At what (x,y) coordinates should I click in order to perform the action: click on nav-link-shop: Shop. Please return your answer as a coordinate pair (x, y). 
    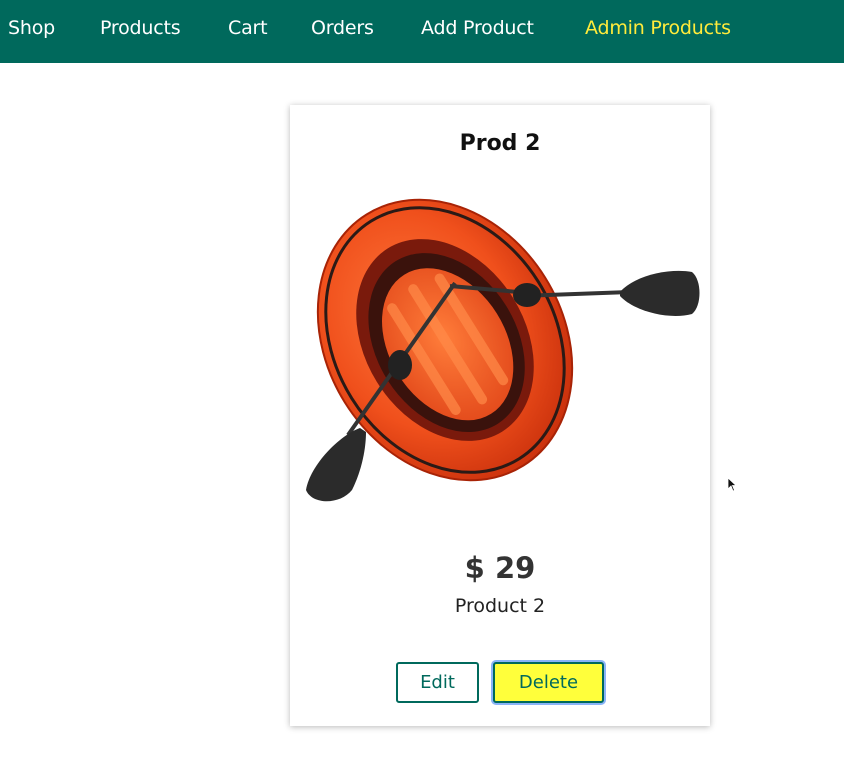
    Looking at the image, I should click on (31, 28).